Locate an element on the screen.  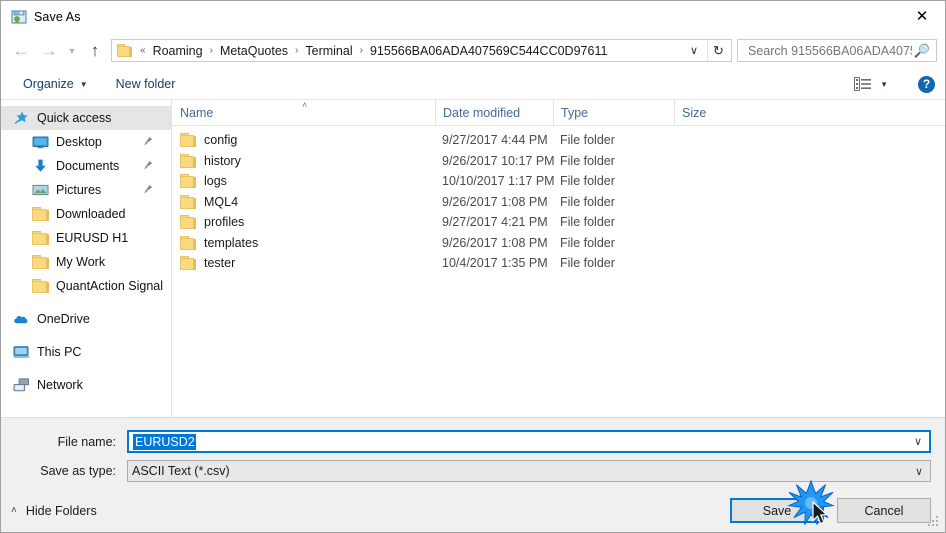
file-date-cell: 10/4/2017 1:35 PM is located at coordinates (494, 263).